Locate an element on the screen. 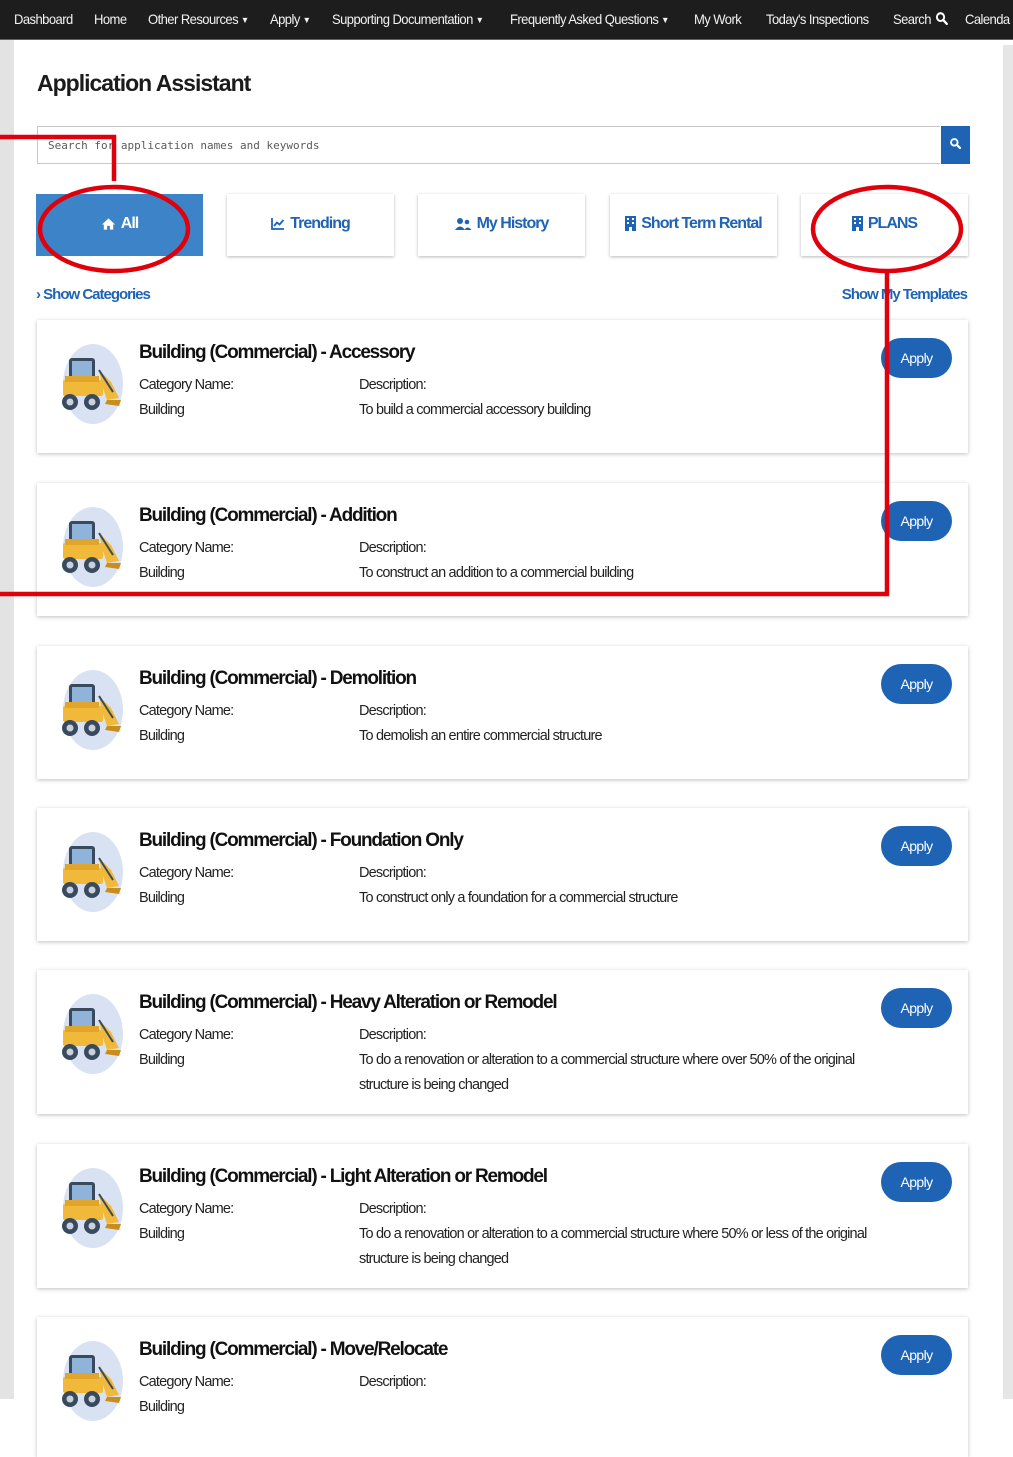 The image size is (1013, 1457). description-value: To build a commercial accessory building is located at coordinates (475, 410).